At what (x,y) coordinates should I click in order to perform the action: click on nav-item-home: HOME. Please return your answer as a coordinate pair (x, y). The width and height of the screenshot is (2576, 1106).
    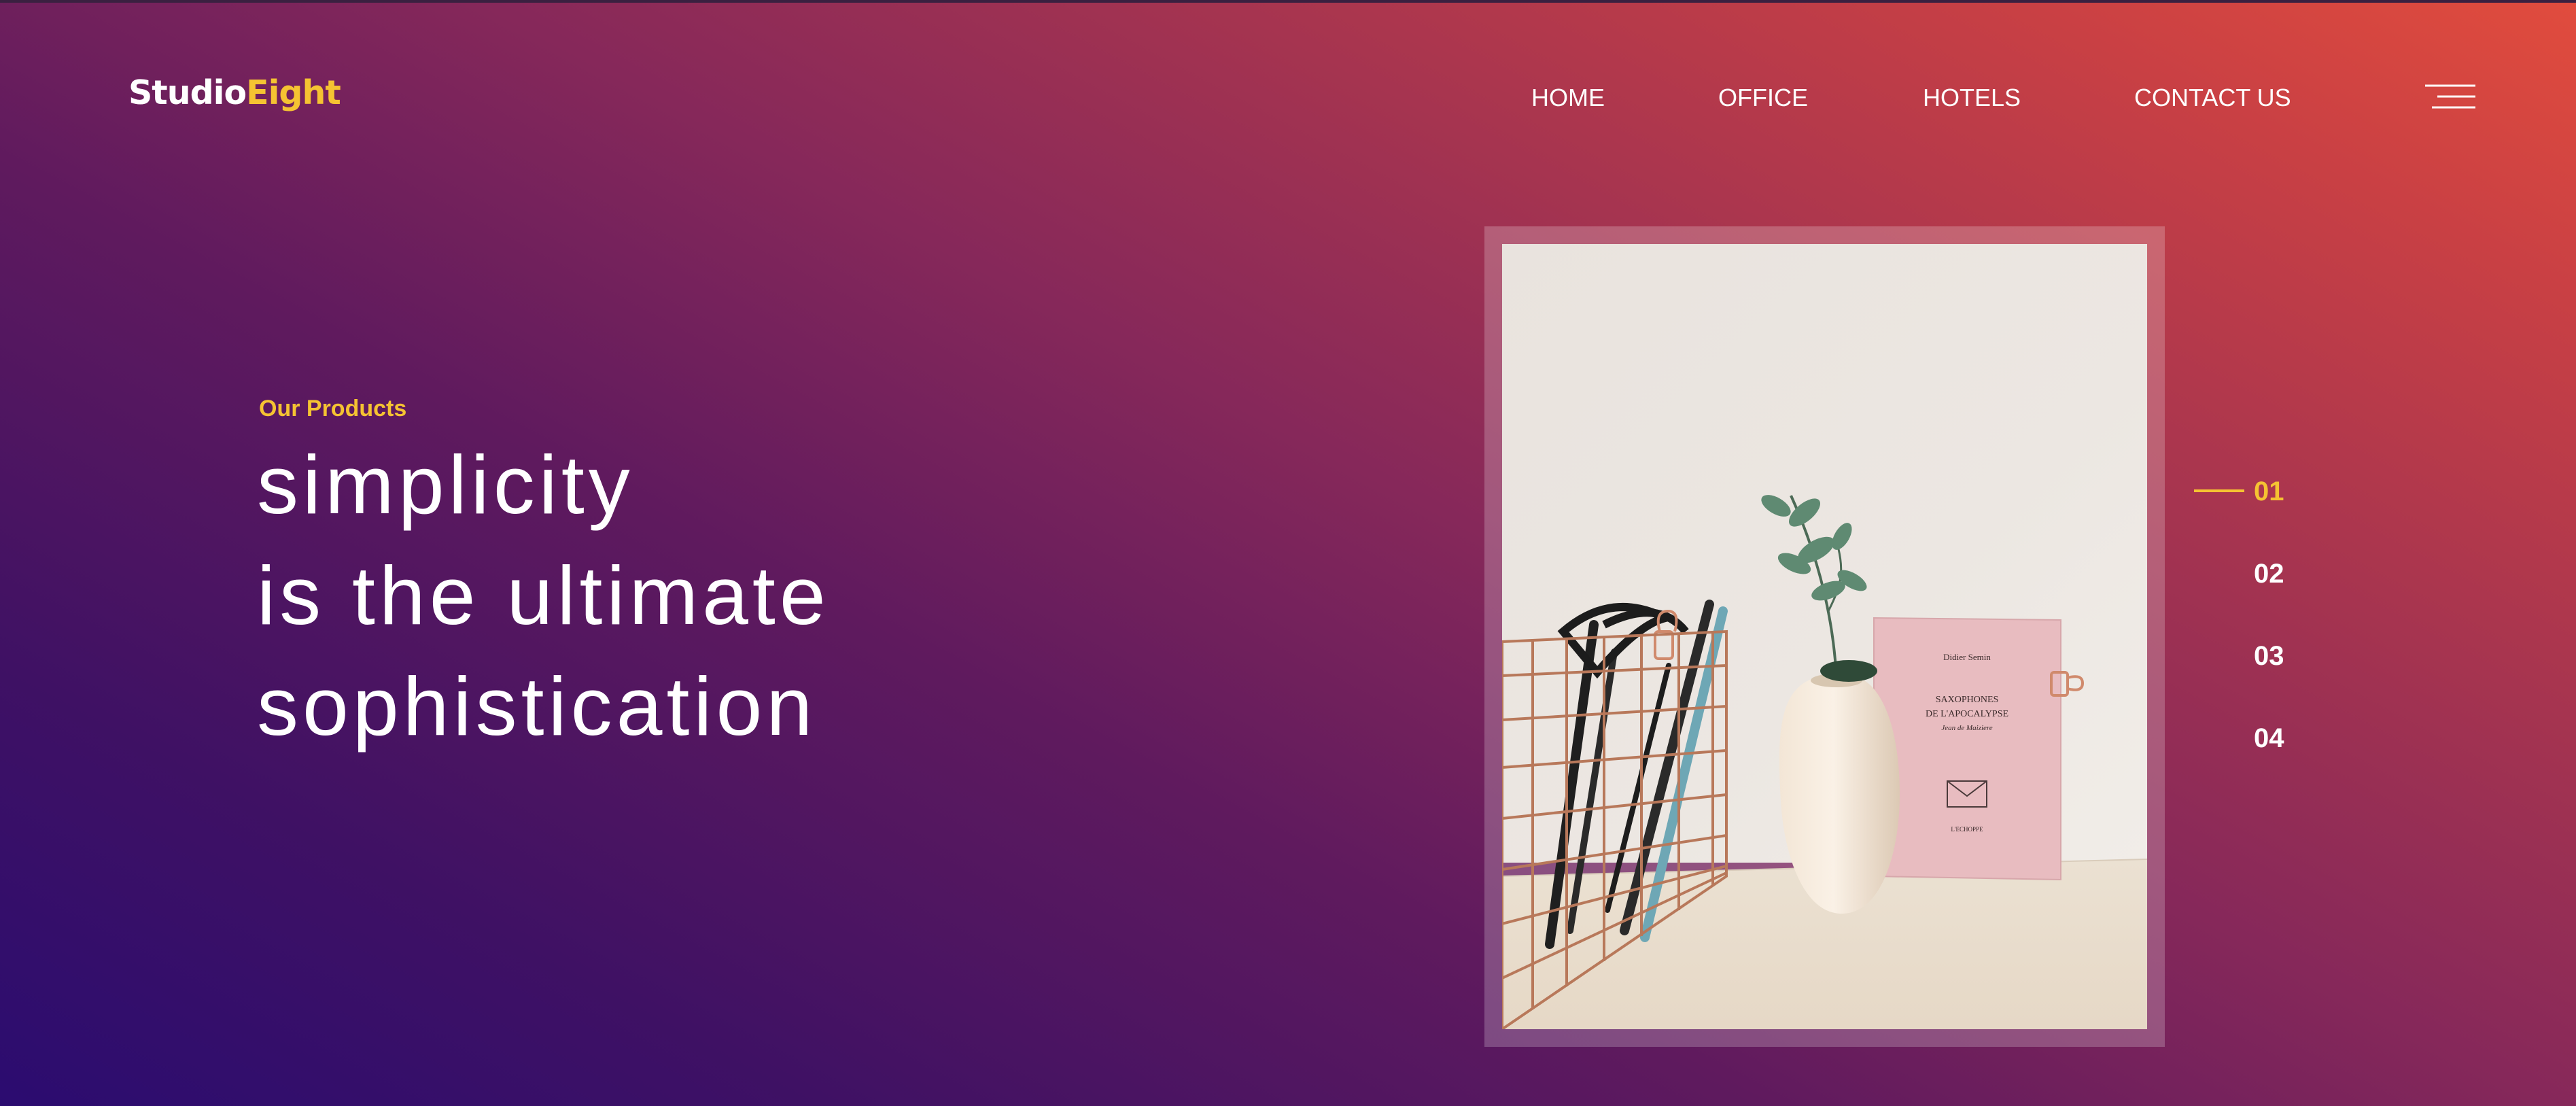
    Looking at the image, I should click on (1568, 97).